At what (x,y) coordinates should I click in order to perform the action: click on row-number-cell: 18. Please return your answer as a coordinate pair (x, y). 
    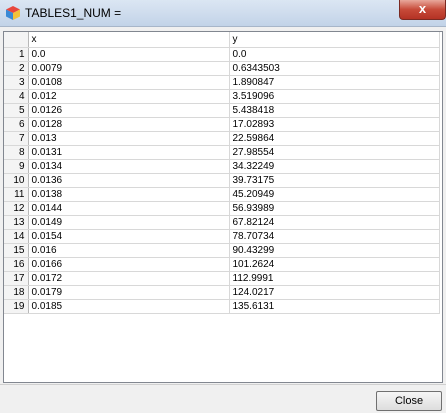
    Looking at the image, I should click on (16, 292).